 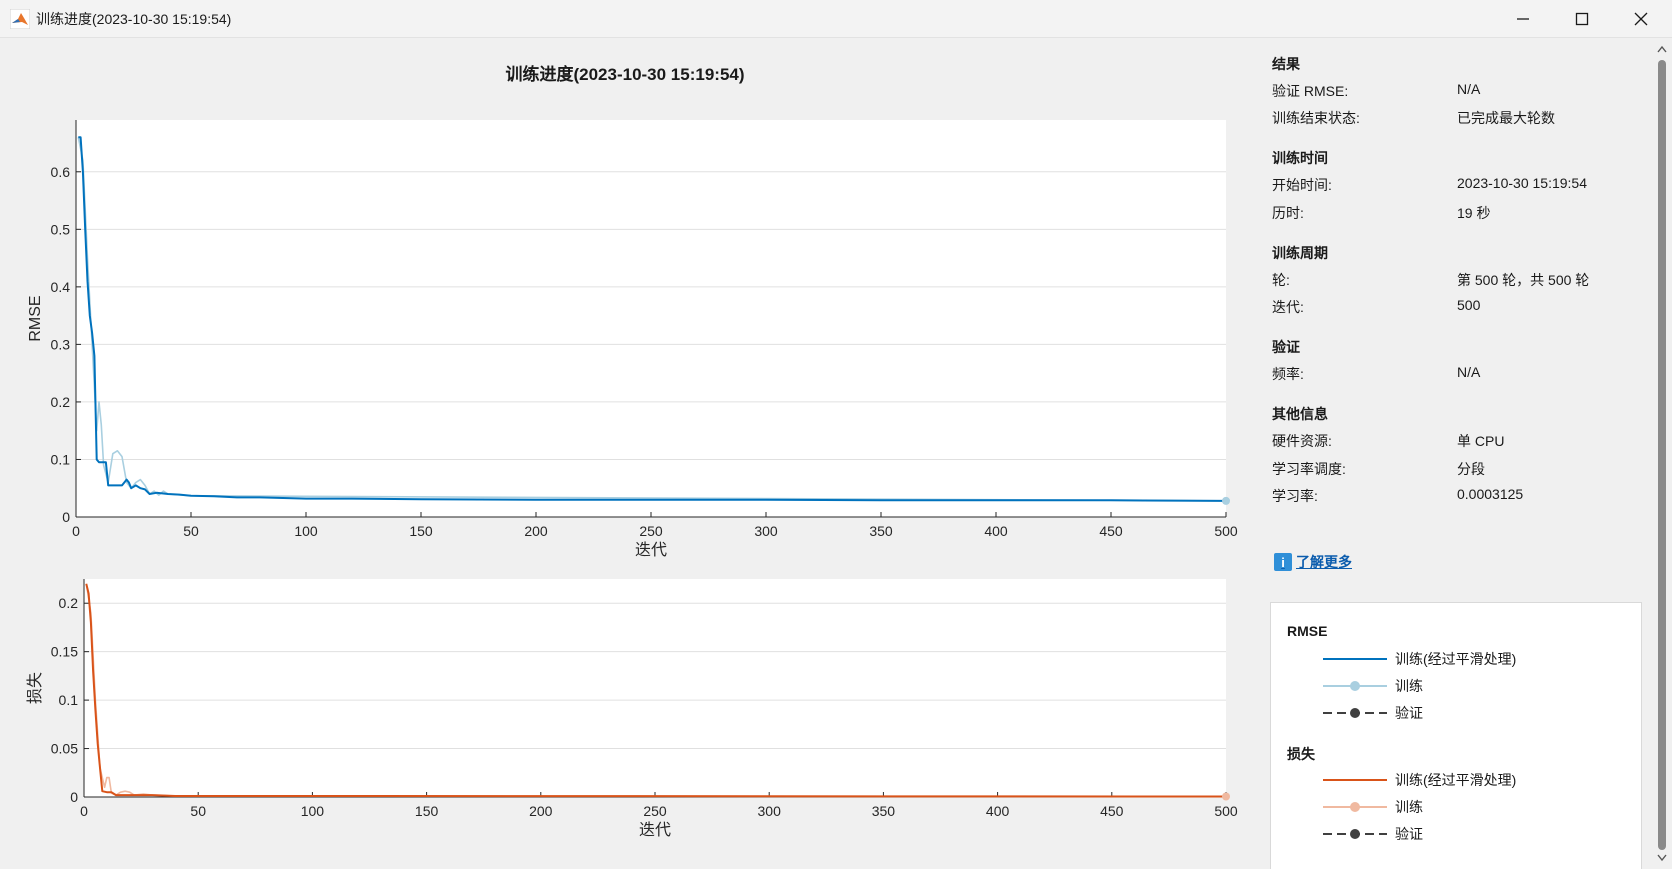 What do you see at coordinates (1471, 469) in the screenshot?
I see `lr-schedule-value: 分段` at bounding box center [1471, 469].